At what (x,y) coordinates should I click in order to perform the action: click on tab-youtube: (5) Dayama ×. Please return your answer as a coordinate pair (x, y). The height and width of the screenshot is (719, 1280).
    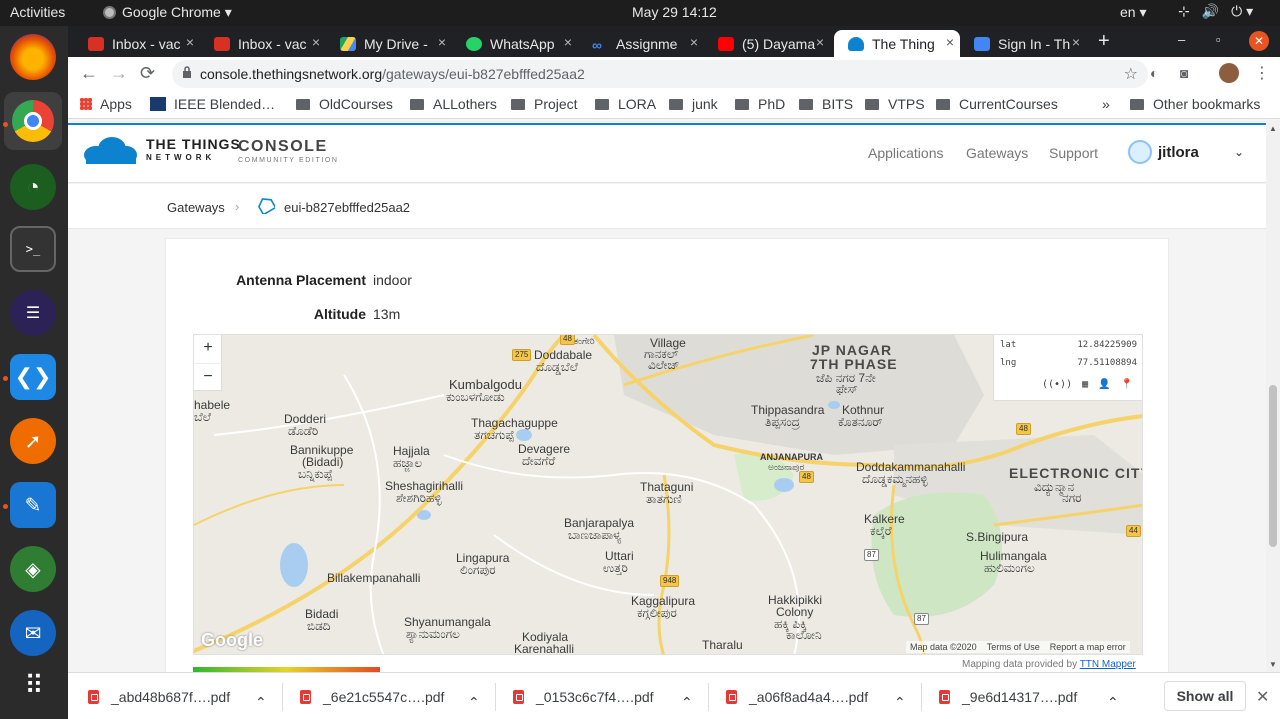
    Looking at the image, I should click on (767, 43).